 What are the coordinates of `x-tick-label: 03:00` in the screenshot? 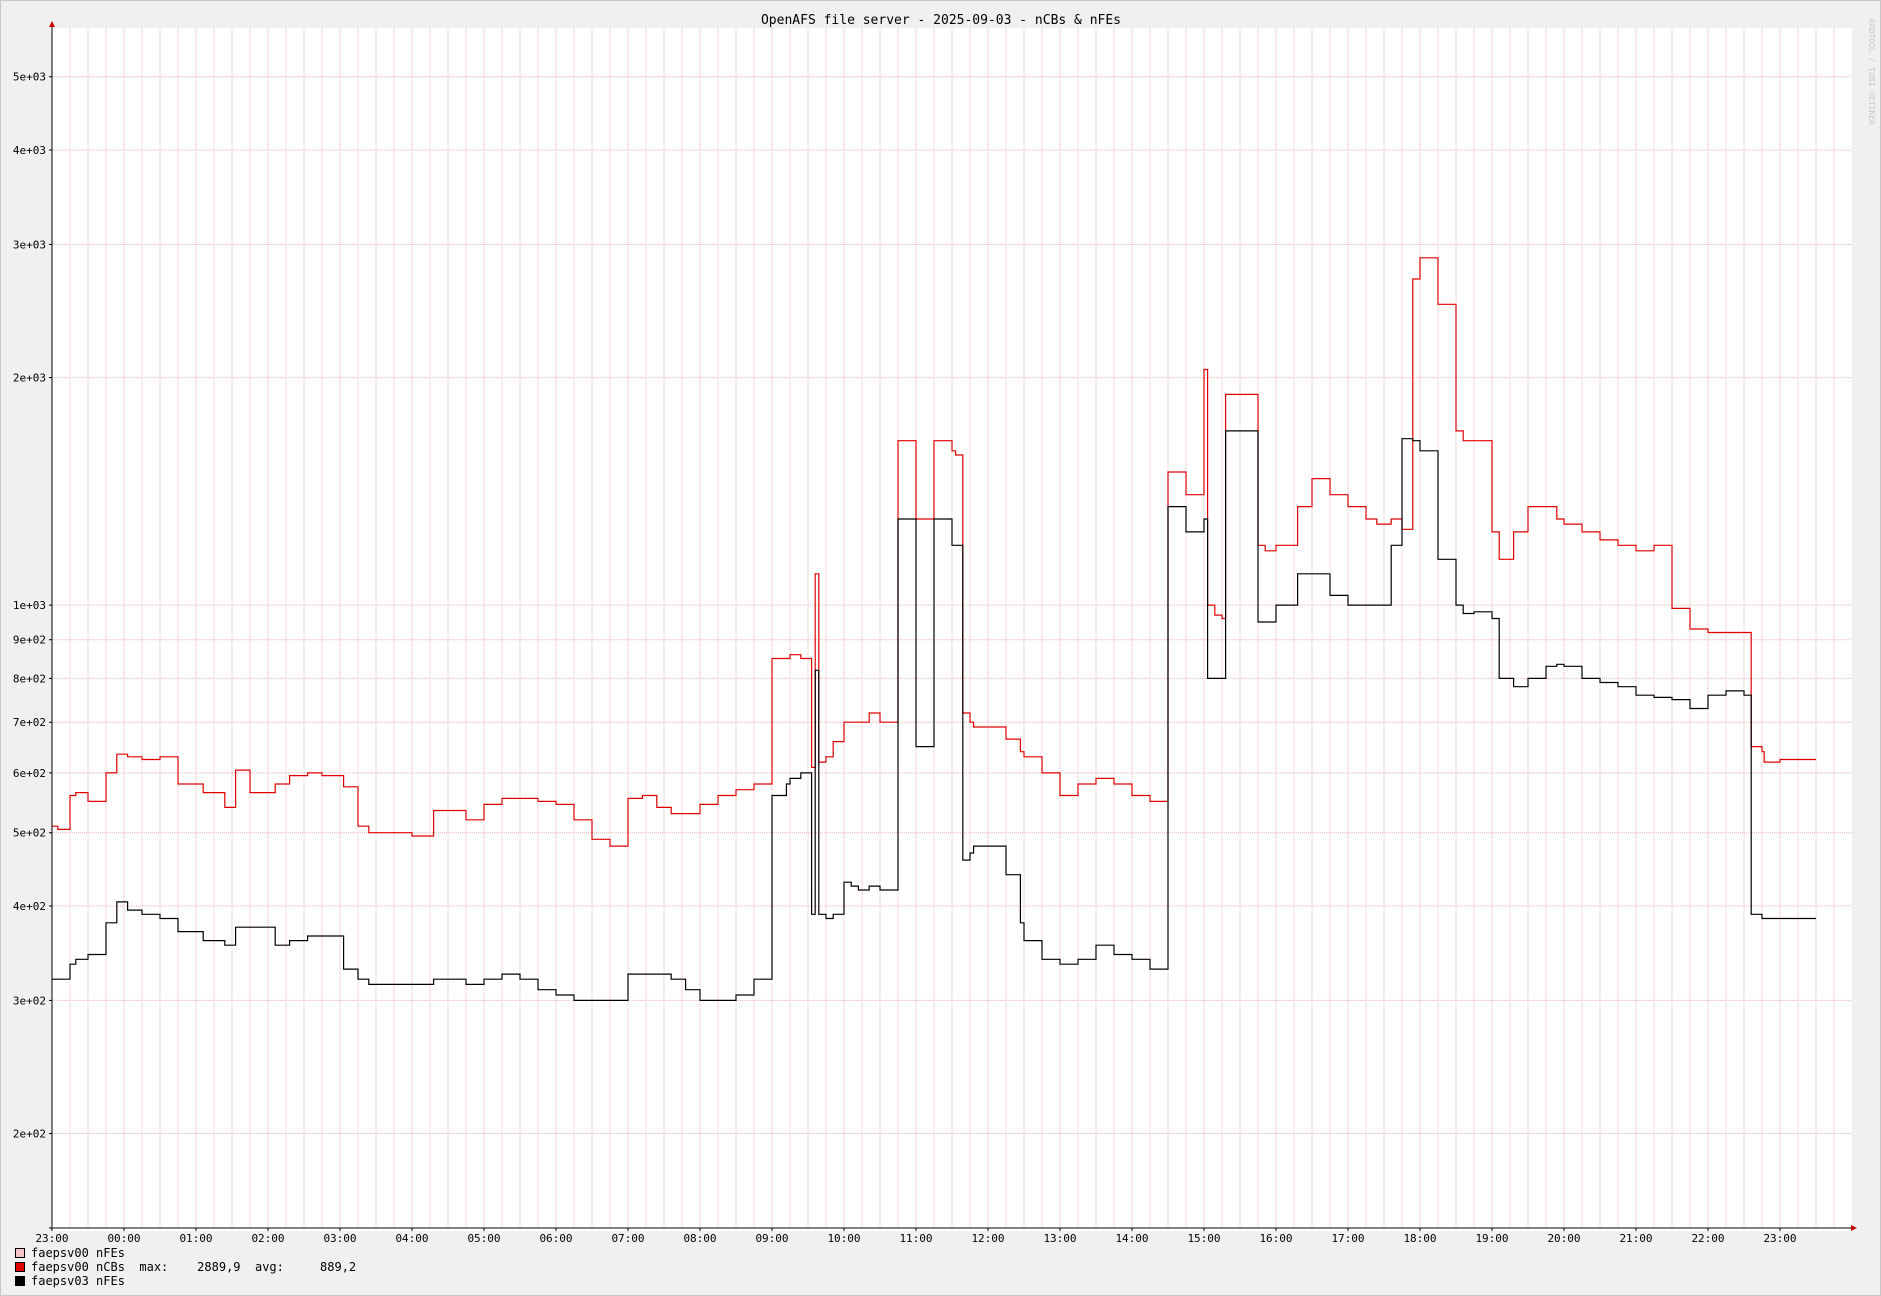 It's located at (339, 1238).